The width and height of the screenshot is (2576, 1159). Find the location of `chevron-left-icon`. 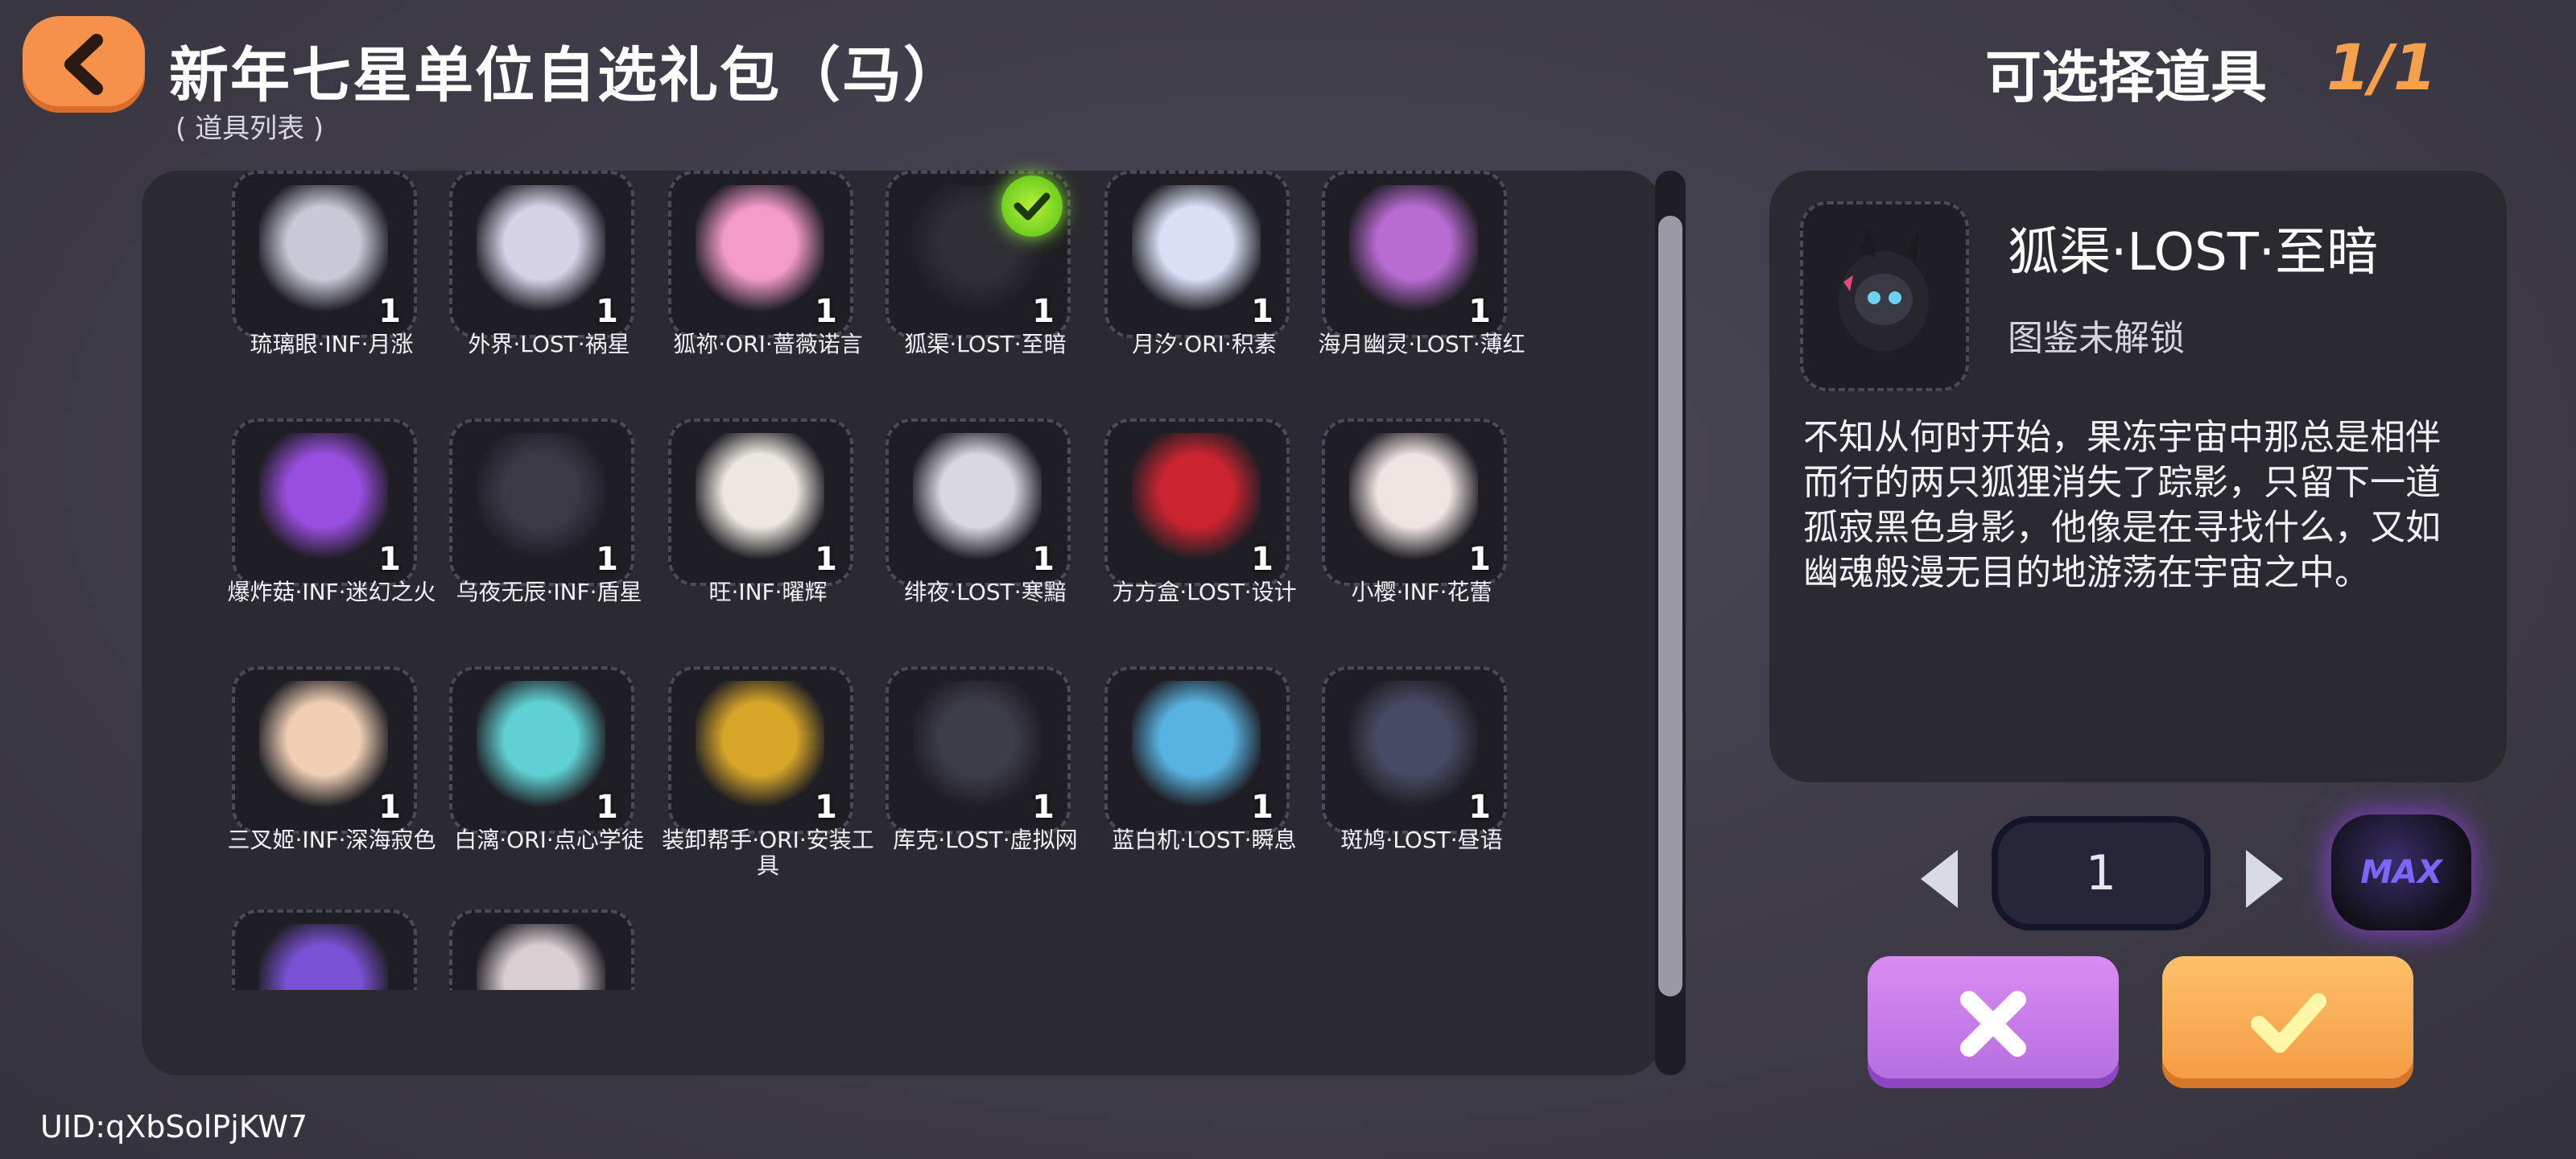

chevron-left-icon is located at coordinates (83, 64).